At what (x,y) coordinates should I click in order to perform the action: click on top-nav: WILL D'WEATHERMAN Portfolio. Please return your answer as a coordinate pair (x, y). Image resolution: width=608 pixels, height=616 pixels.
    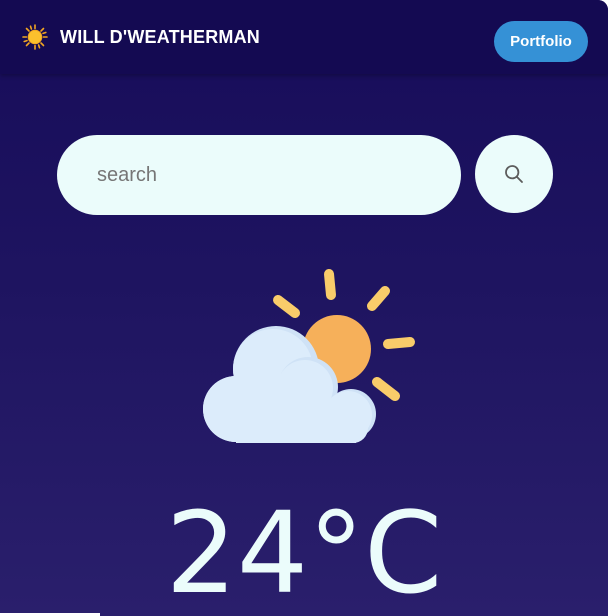
    Looking at the image, I should click on (304, 37).